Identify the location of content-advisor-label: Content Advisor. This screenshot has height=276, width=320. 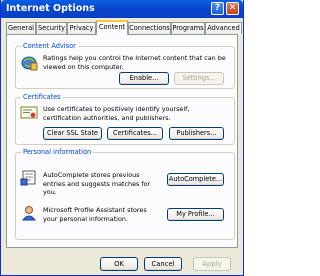
(49, 46).